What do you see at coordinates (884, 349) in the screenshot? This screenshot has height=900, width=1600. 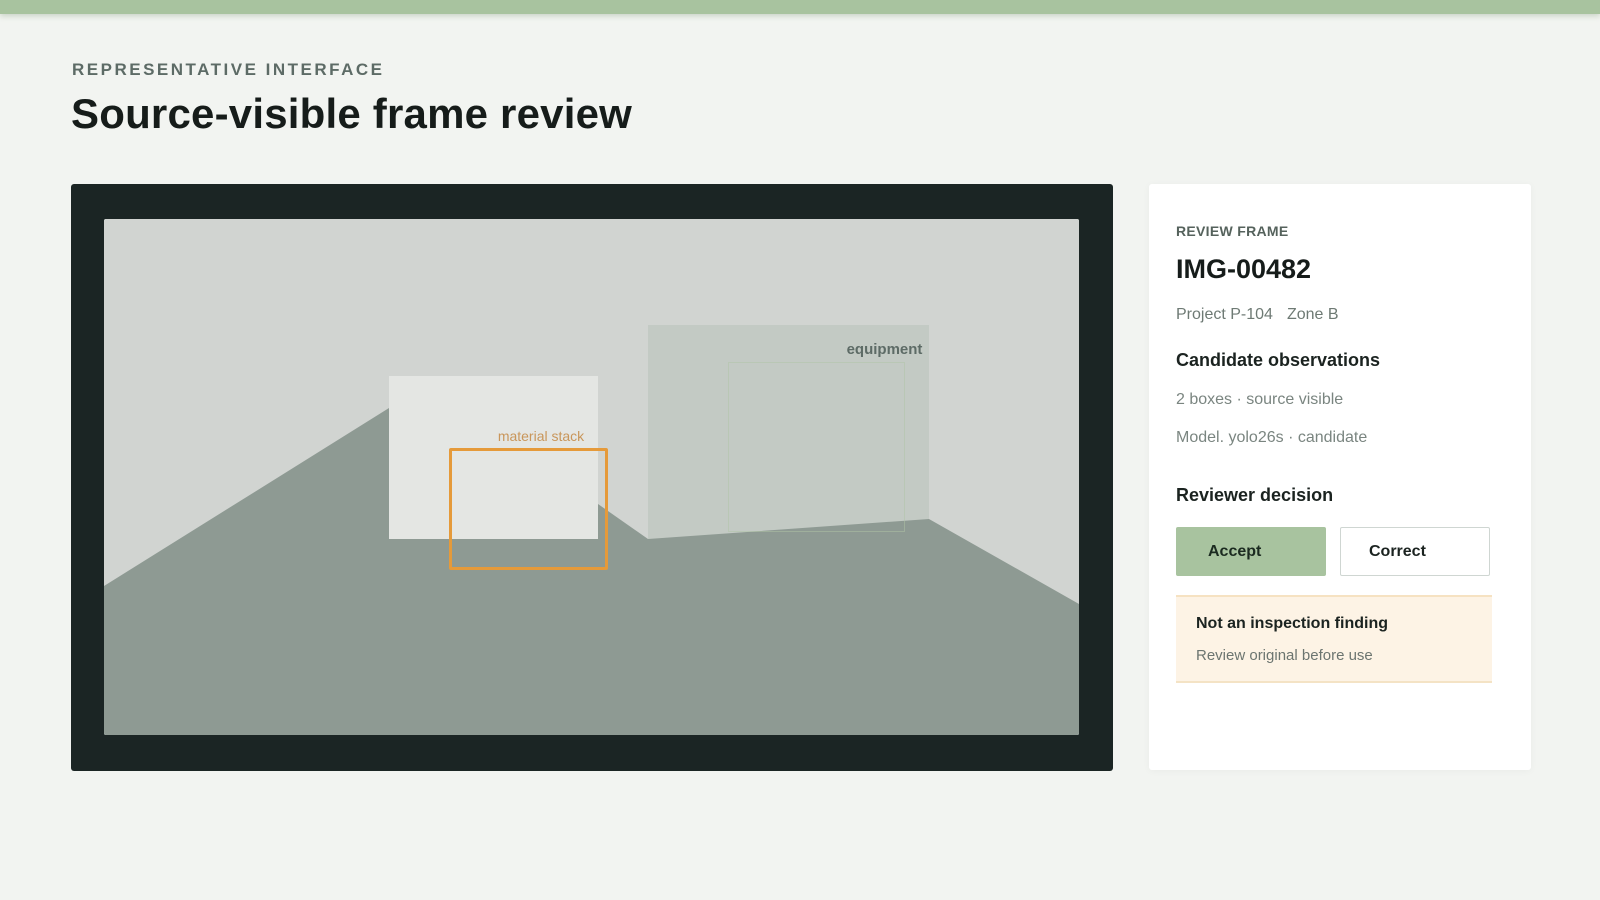 I see `bbox-label-equipment: equipment` at bounding box center [884, 349].